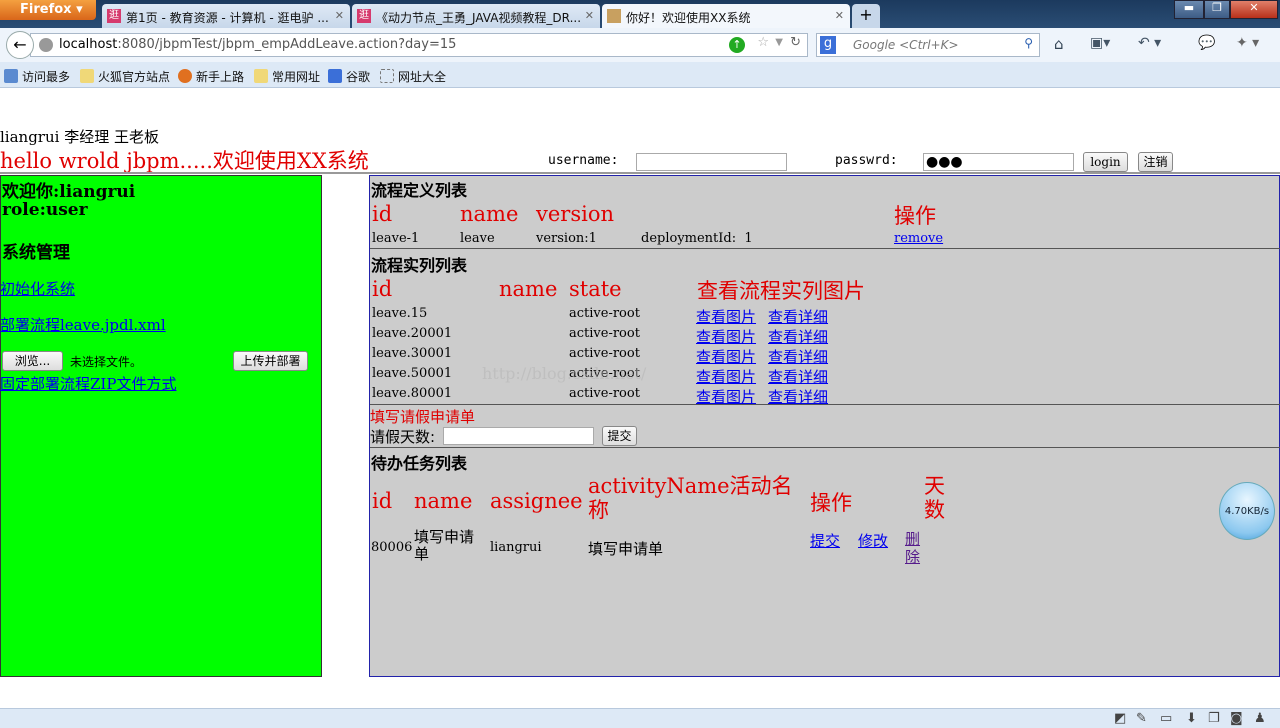  What do you see at coordinates (83, 324) in the screenshot?
I see `deploy-process-link: 部署流程leave.jpdl.xml` at bounding box center [83, 324].